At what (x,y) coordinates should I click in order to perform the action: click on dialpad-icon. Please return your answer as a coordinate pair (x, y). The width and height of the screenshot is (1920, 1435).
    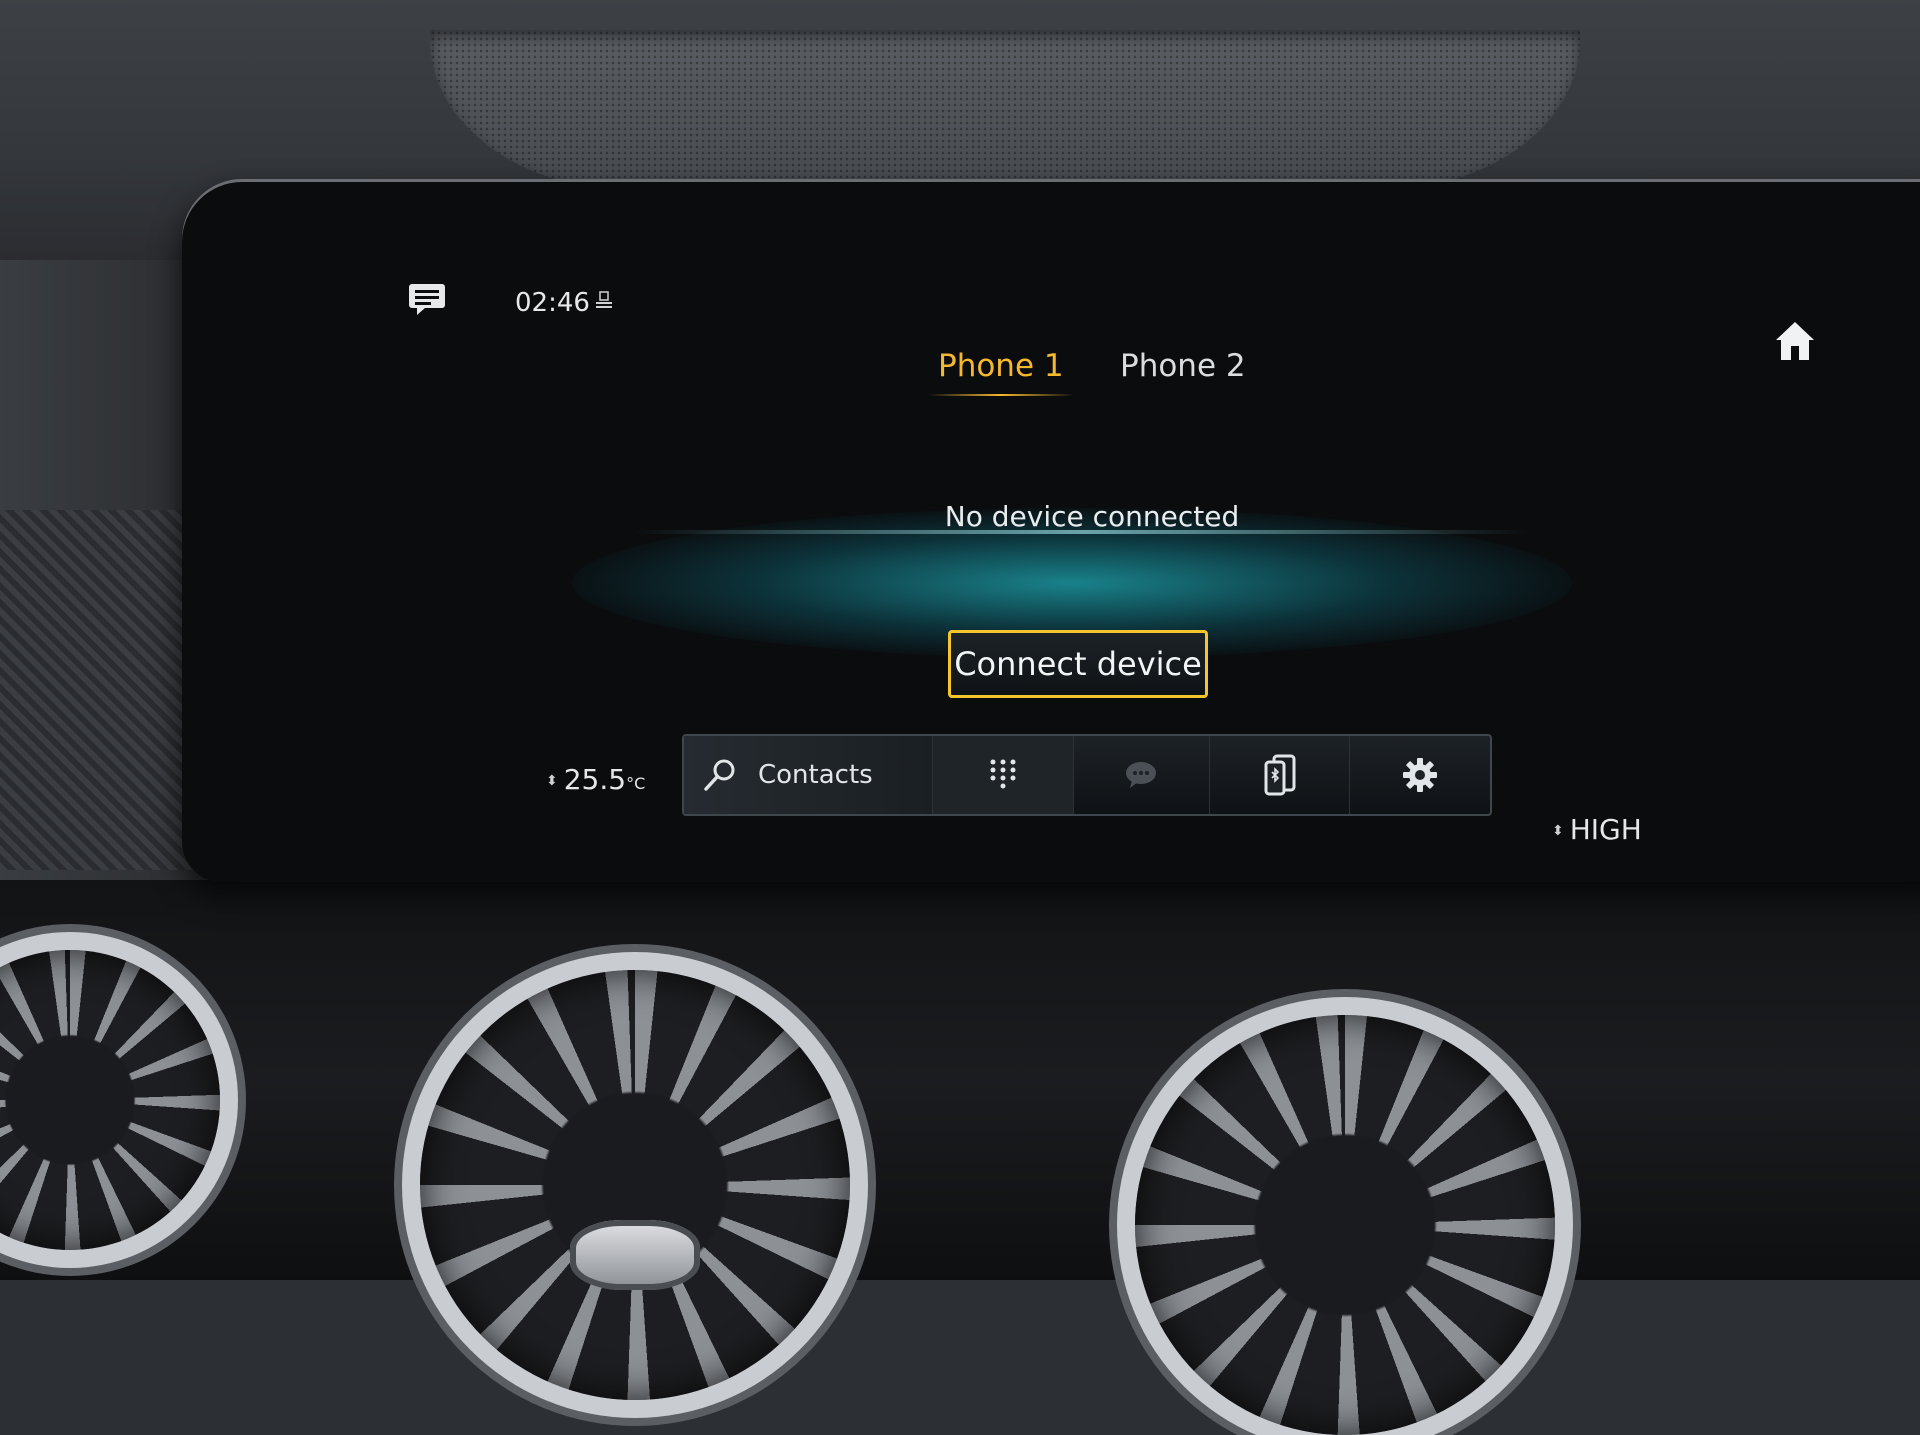
    Looking at the image, I should click on (1003, 774).